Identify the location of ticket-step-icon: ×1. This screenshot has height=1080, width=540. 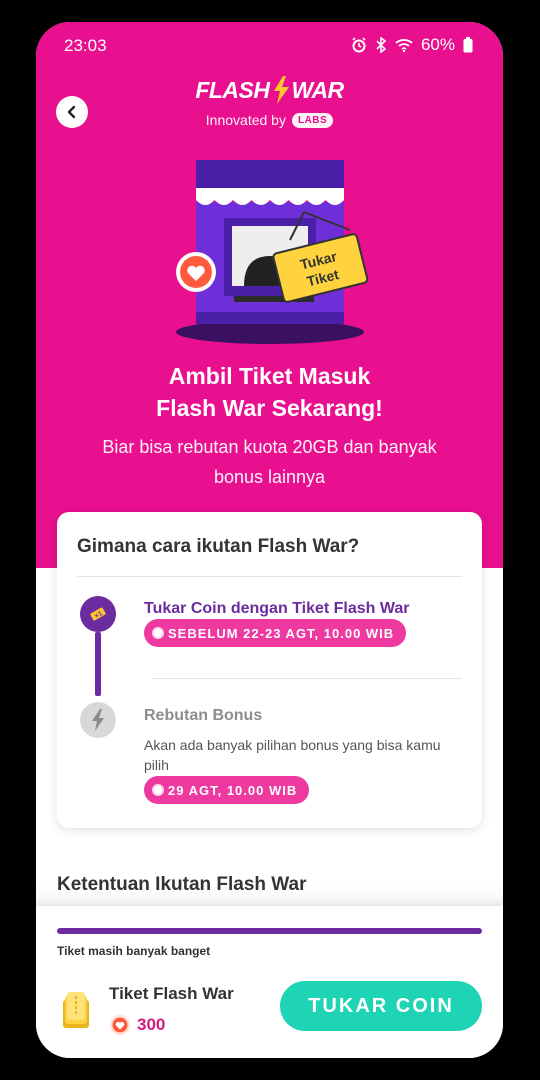
(98, 614).